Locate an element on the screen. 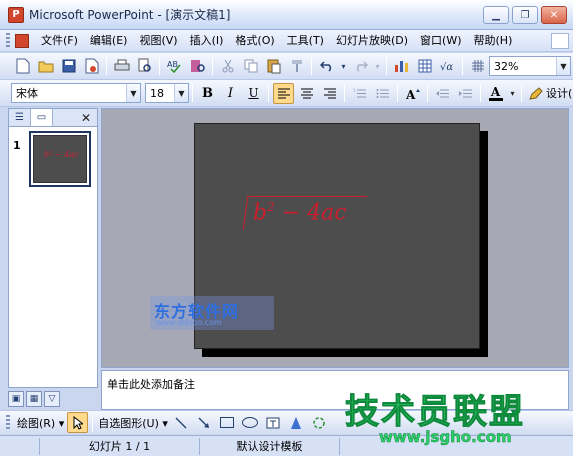 The height and width of the screenshot is (456, 573). toolbar-grip-handle is located at coordinates (8, 422).